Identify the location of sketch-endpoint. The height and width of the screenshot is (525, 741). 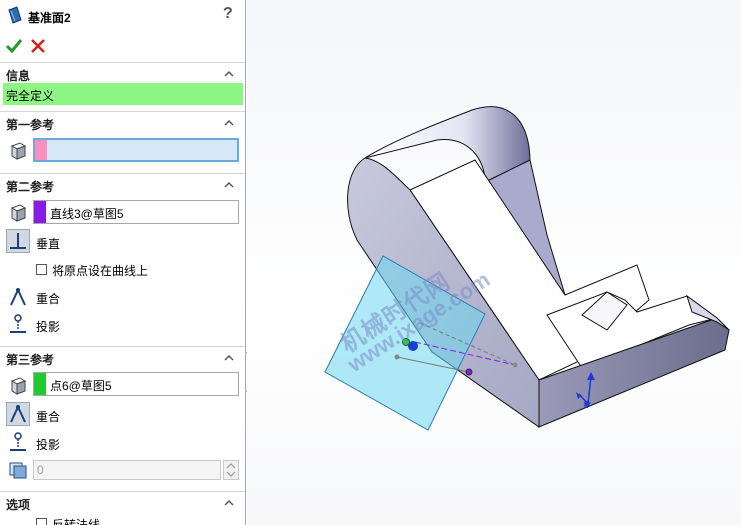
(515, 365).